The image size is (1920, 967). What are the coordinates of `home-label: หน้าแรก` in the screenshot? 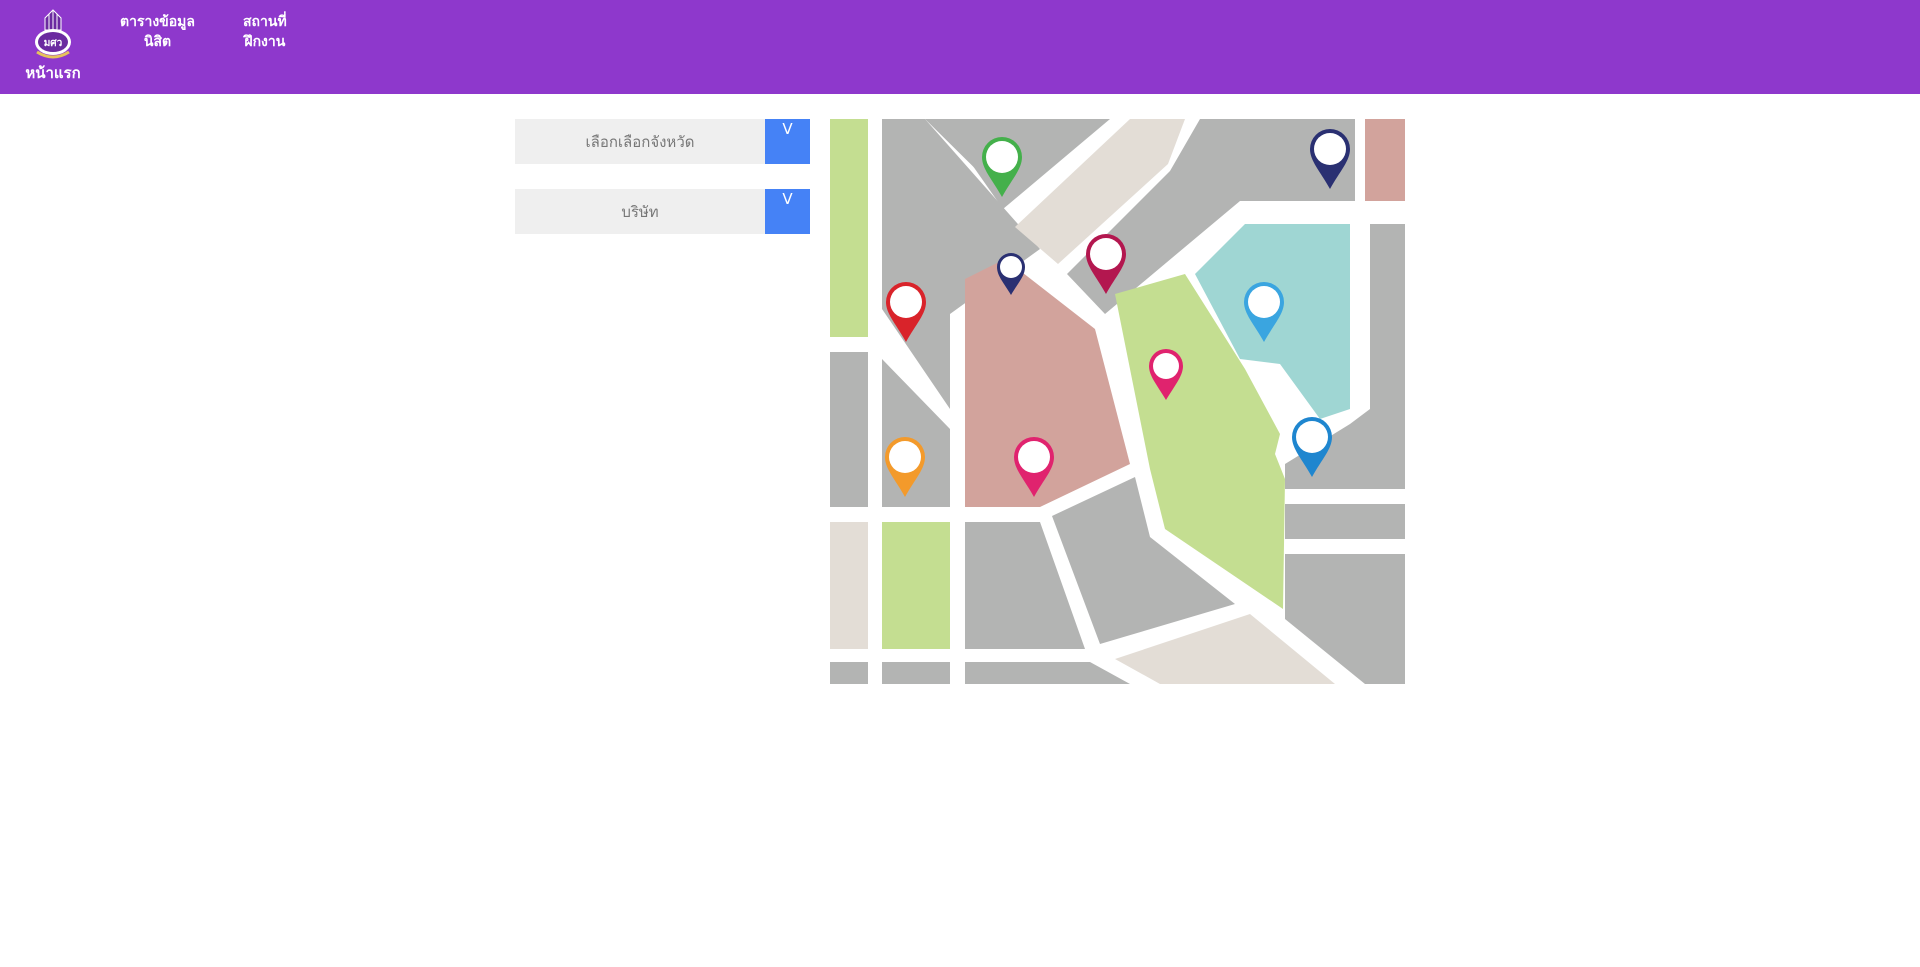 It's located at (53, 73).